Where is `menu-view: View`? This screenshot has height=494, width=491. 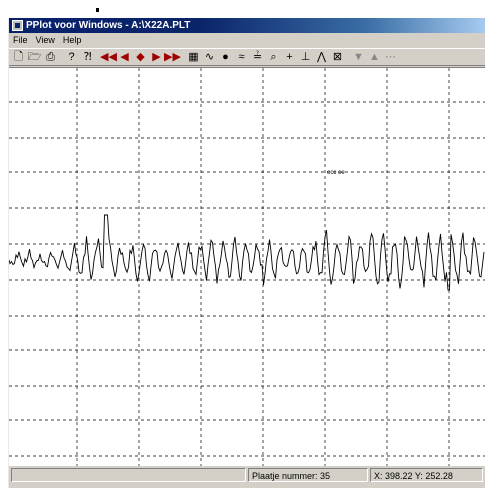
menu-view: View is located at coordinates (45, 40).